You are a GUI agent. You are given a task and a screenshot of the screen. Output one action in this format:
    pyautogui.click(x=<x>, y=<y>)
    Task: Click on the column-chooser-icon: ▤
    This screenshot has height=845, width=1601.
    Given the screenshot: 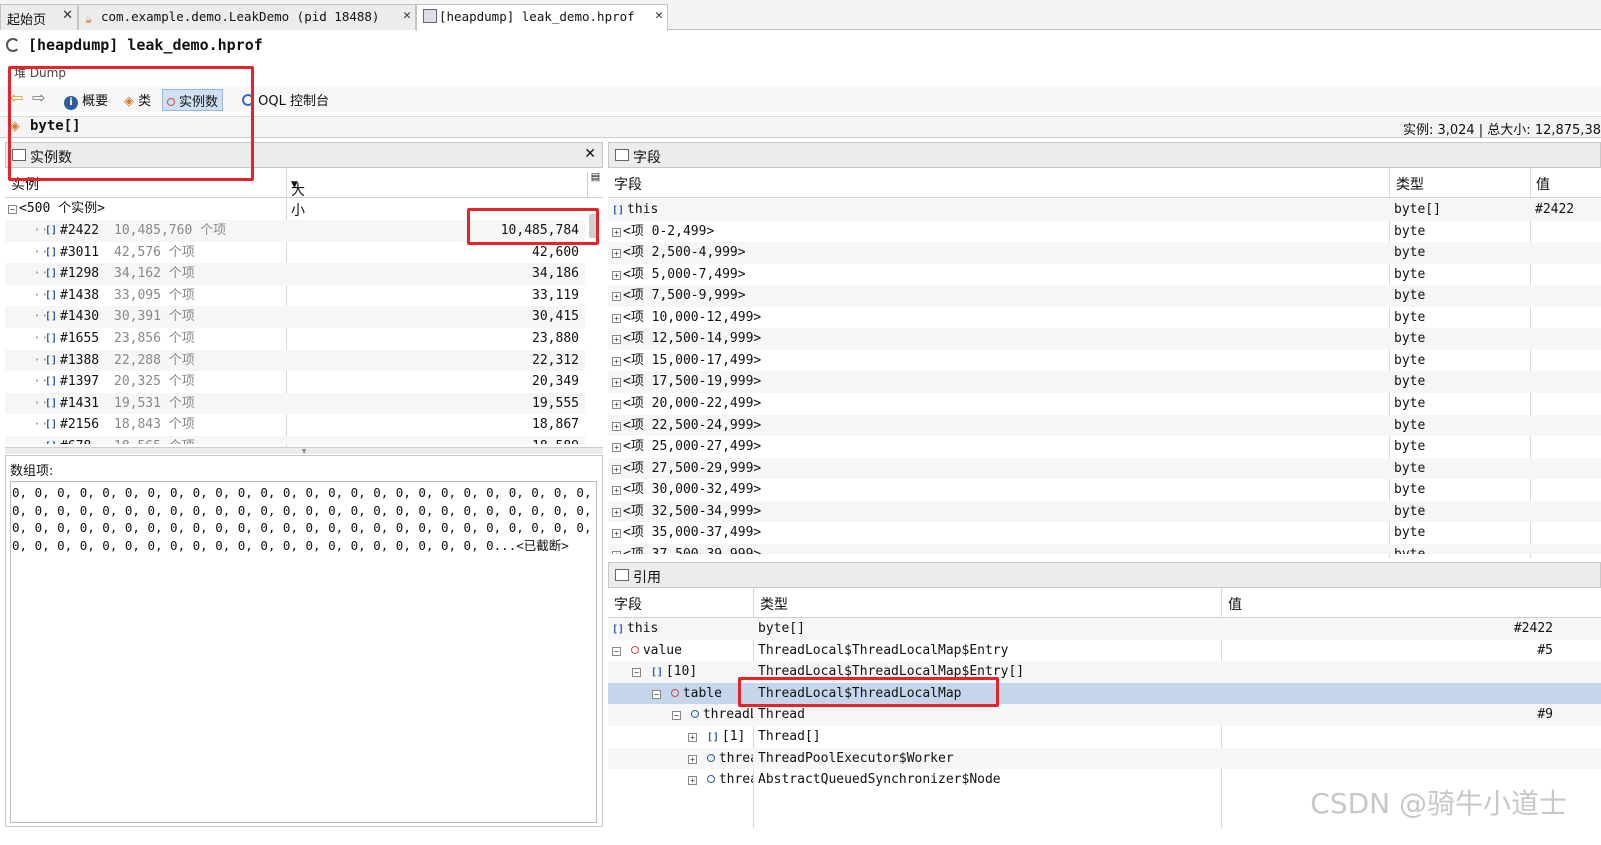 What is the action you would take?
    pyautogui.click(x=595, y=185)
    